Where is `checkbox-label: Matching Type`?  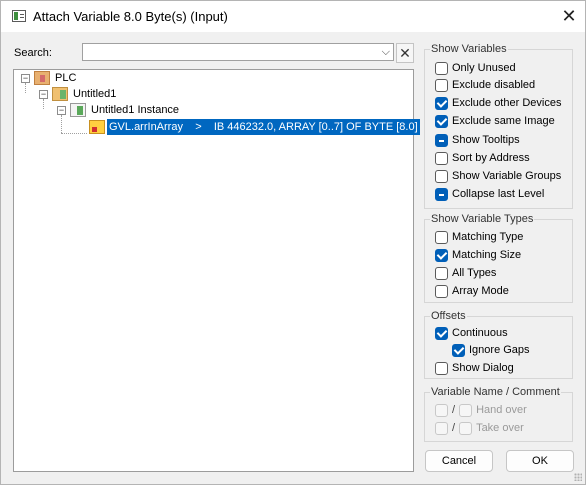 checkbox-label: Matching Type is located at coordinates (488, 237).